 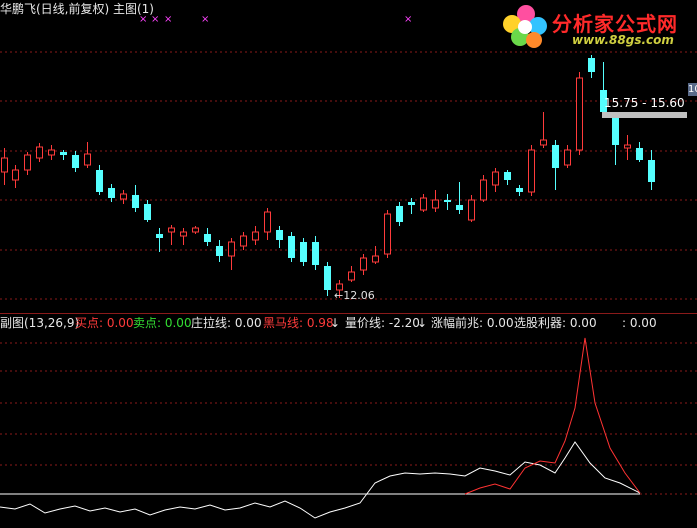 What do you see at coordinates (644, 103) in the screenshot?
I see `price-range-label: 15.75 - 15.60` at bounding box center [644, 103].